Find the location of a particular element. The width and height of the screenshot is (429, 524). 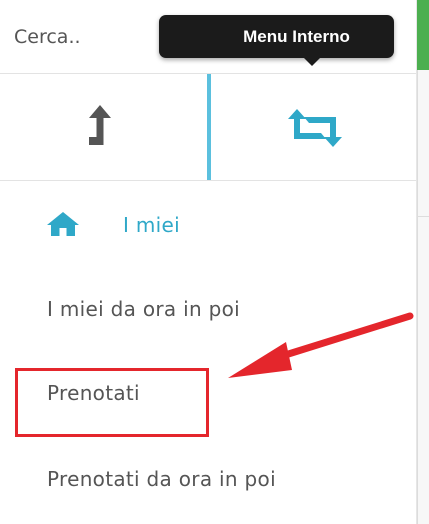

menu-item-label: I miei is located at coordinates (151, 225).